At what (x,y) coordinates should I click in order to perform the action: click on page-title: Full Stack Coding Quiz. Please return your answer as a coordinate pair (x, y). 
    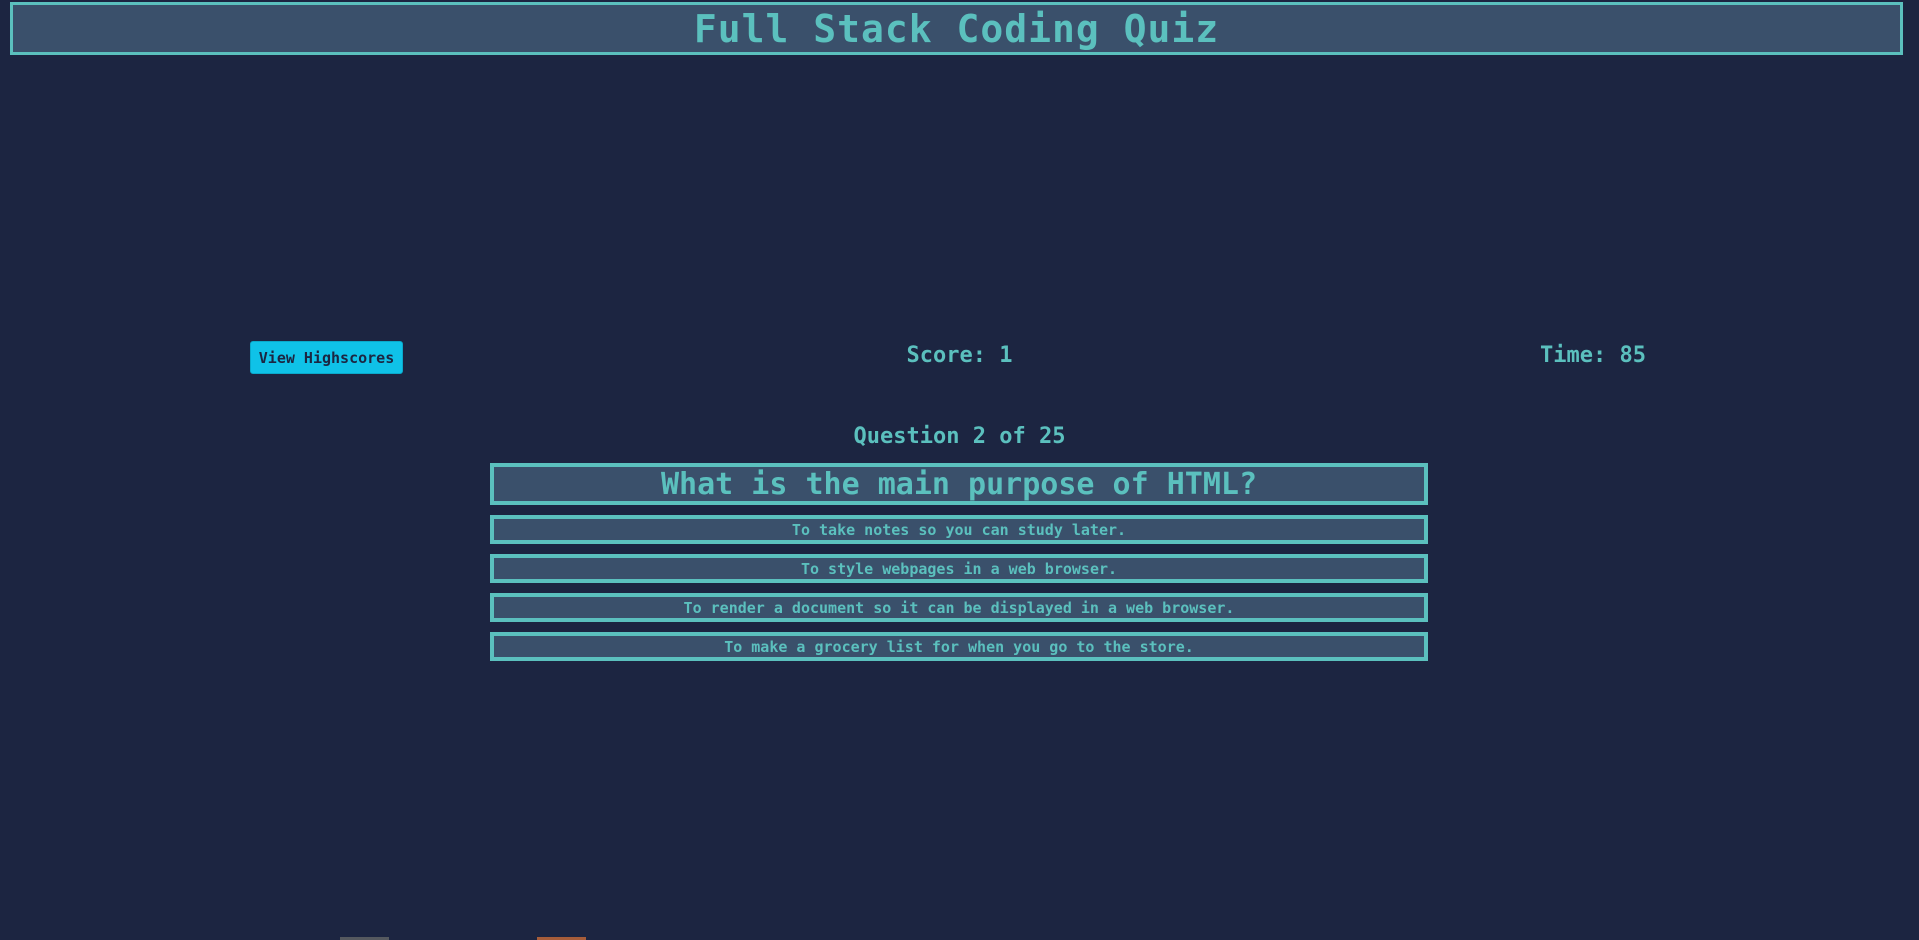
    Looking at the image, I should click on (956, 28).